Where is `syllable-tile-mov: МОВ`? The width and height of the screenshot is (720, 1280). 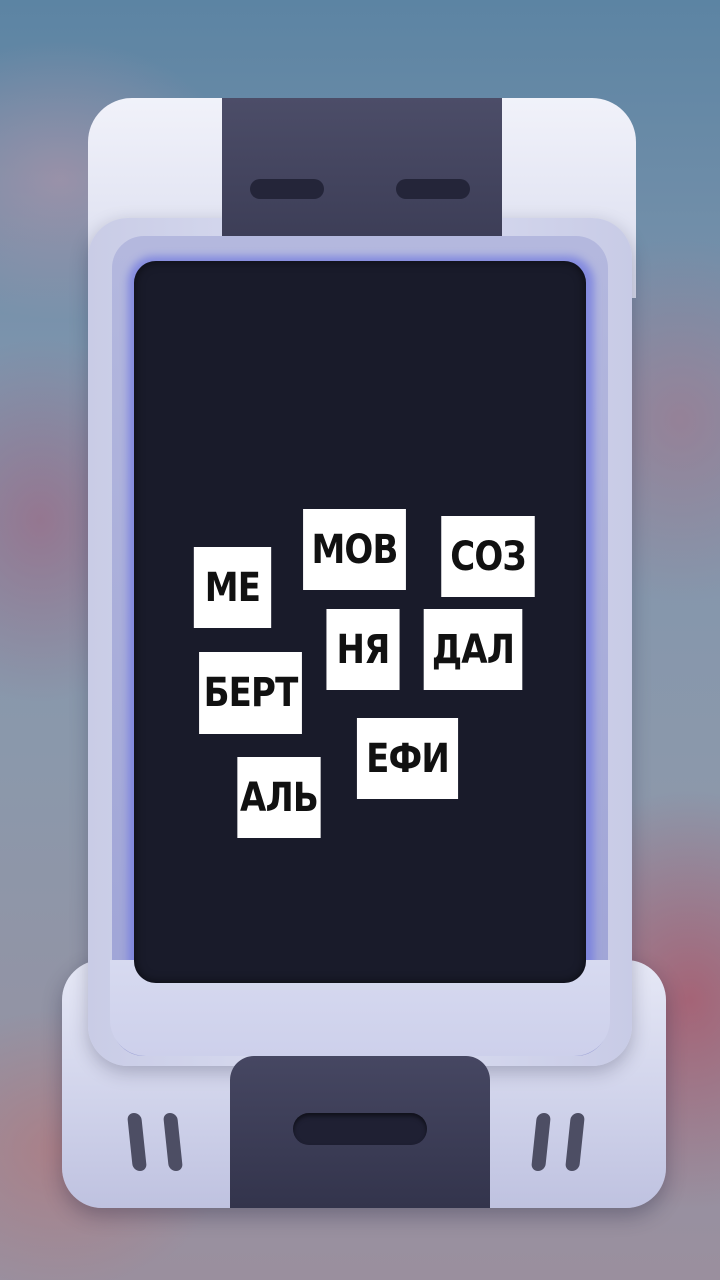
syllable-tile-mov: МОВ is located at coordinates (354, 549).